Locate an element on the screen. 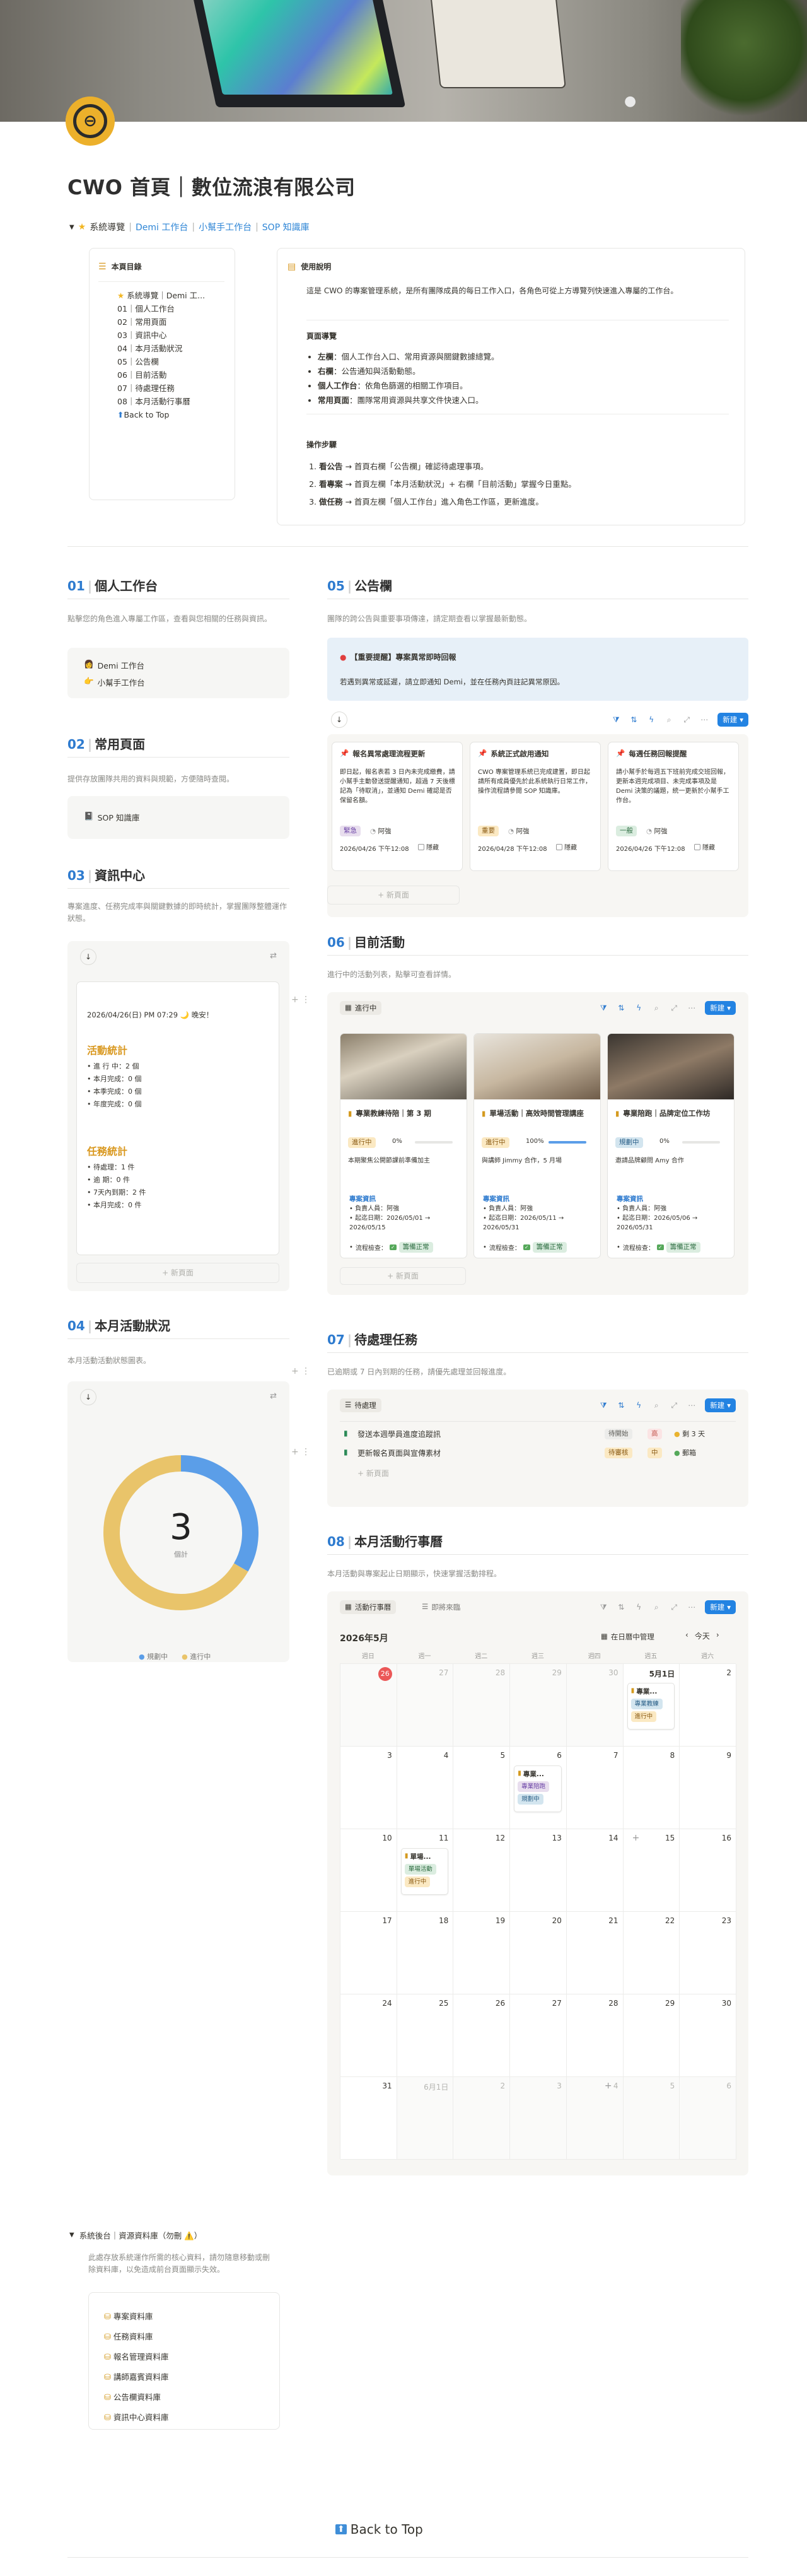 This screenshot has height=2576, width=807. calendar-day: 27 is located at coordinates (539, 2035).